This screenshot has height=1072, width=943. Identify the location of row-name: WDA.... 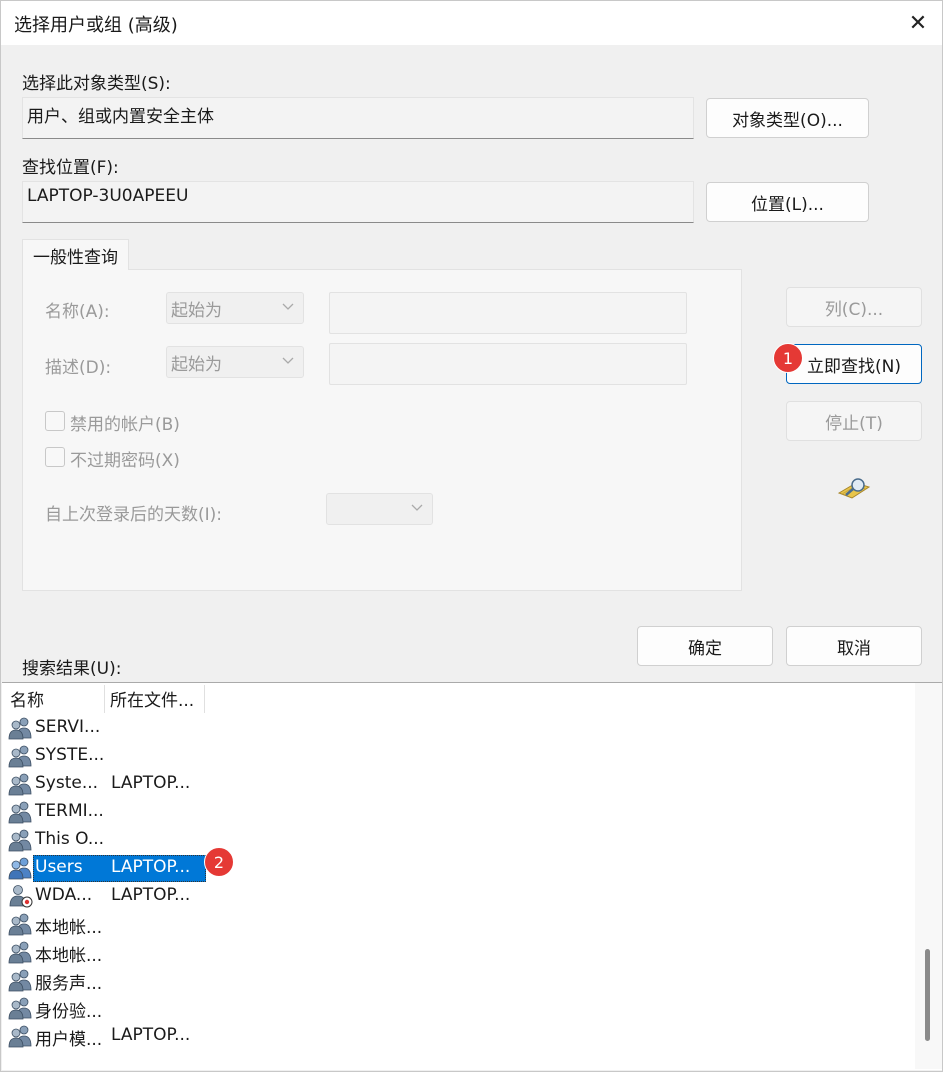
(64, 895).